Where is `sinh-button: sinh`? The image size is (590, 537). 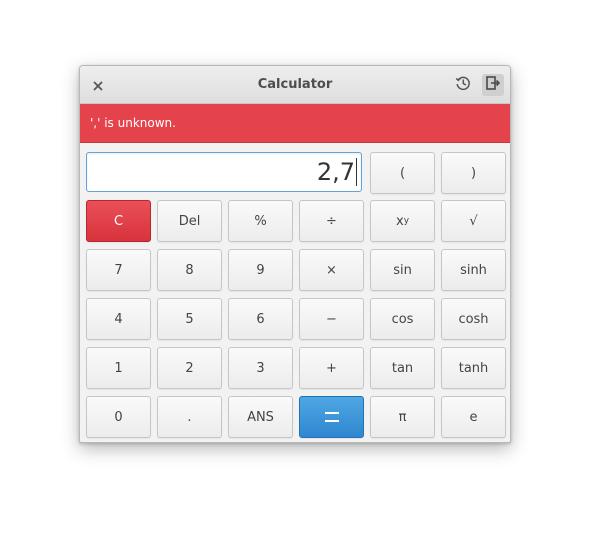
sinh-button: sinh is located at coordinates (473, 270).